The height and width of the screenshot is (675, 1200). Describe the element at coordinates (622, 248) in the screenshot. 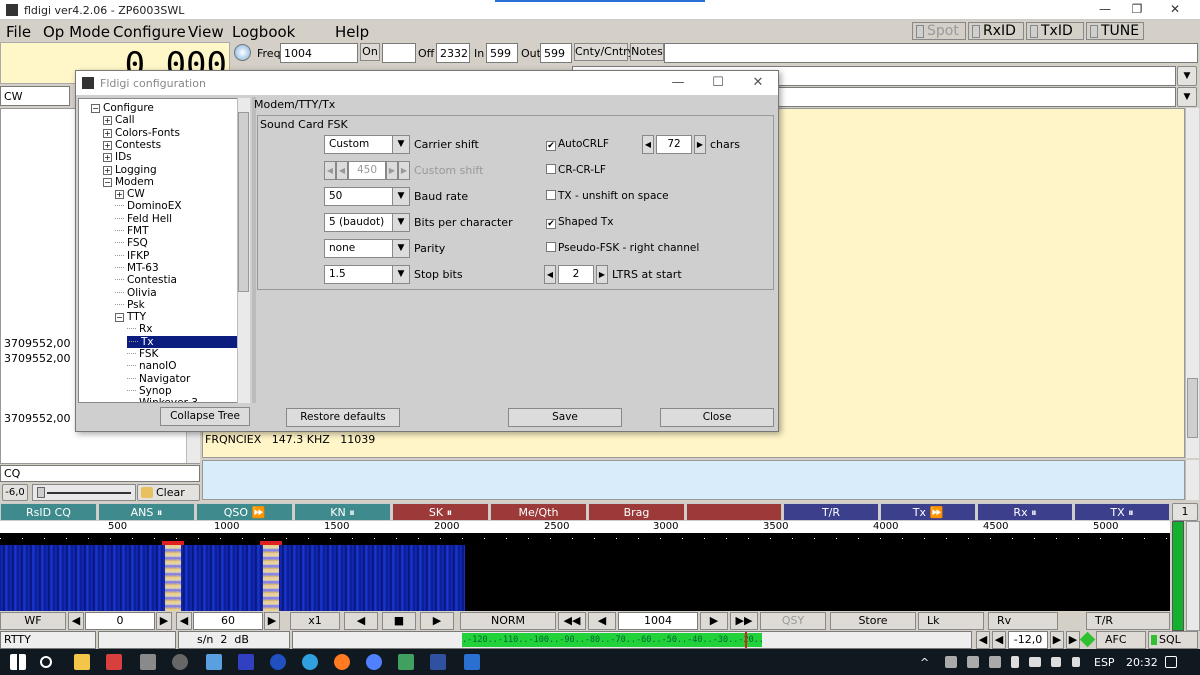

I see `pseudo-fsk-checkbox: Pseudo-FSK - right channel` at that location.